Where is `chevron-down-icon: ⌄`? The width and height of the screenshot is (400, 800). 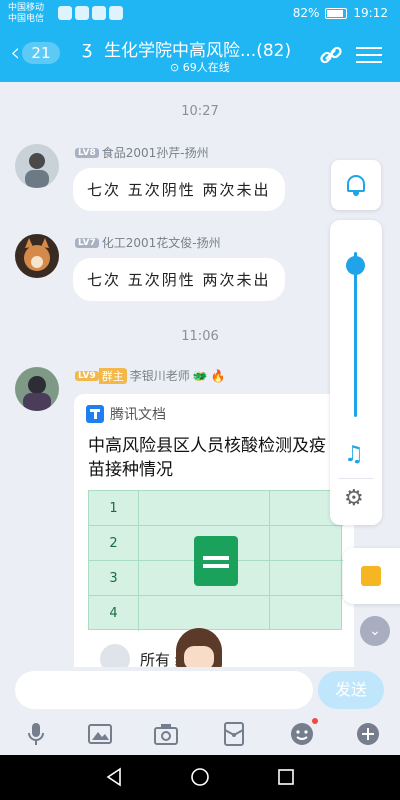
chevron-down-icon: ⌄ is located at coordinates (375, 631).